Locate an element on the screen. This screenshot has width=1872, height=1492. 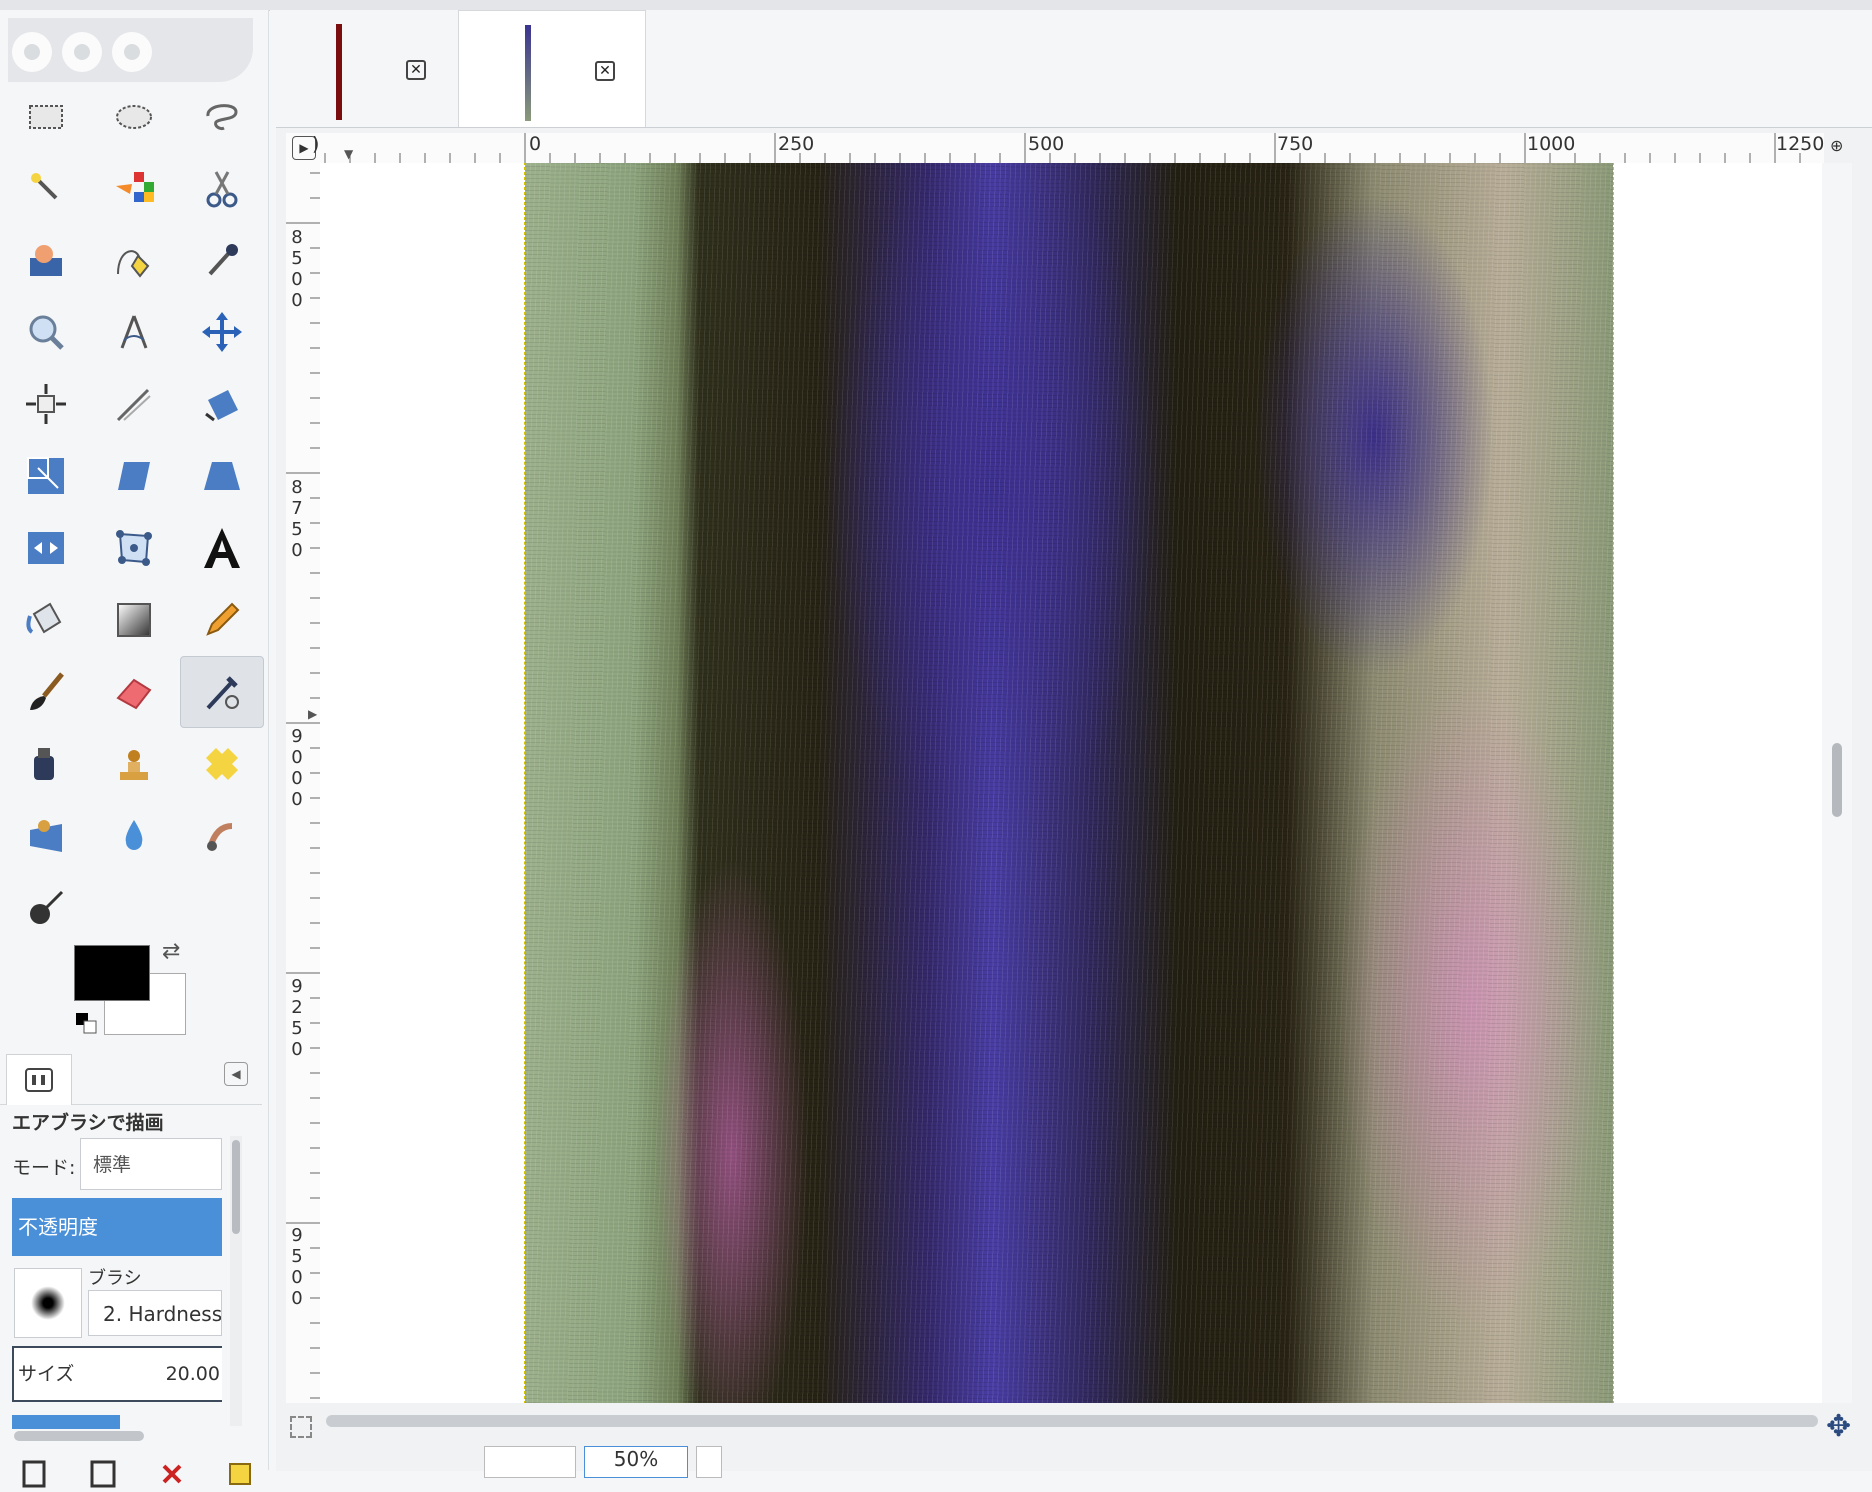
paintbrush-tool is located at coordinates (46, 692).